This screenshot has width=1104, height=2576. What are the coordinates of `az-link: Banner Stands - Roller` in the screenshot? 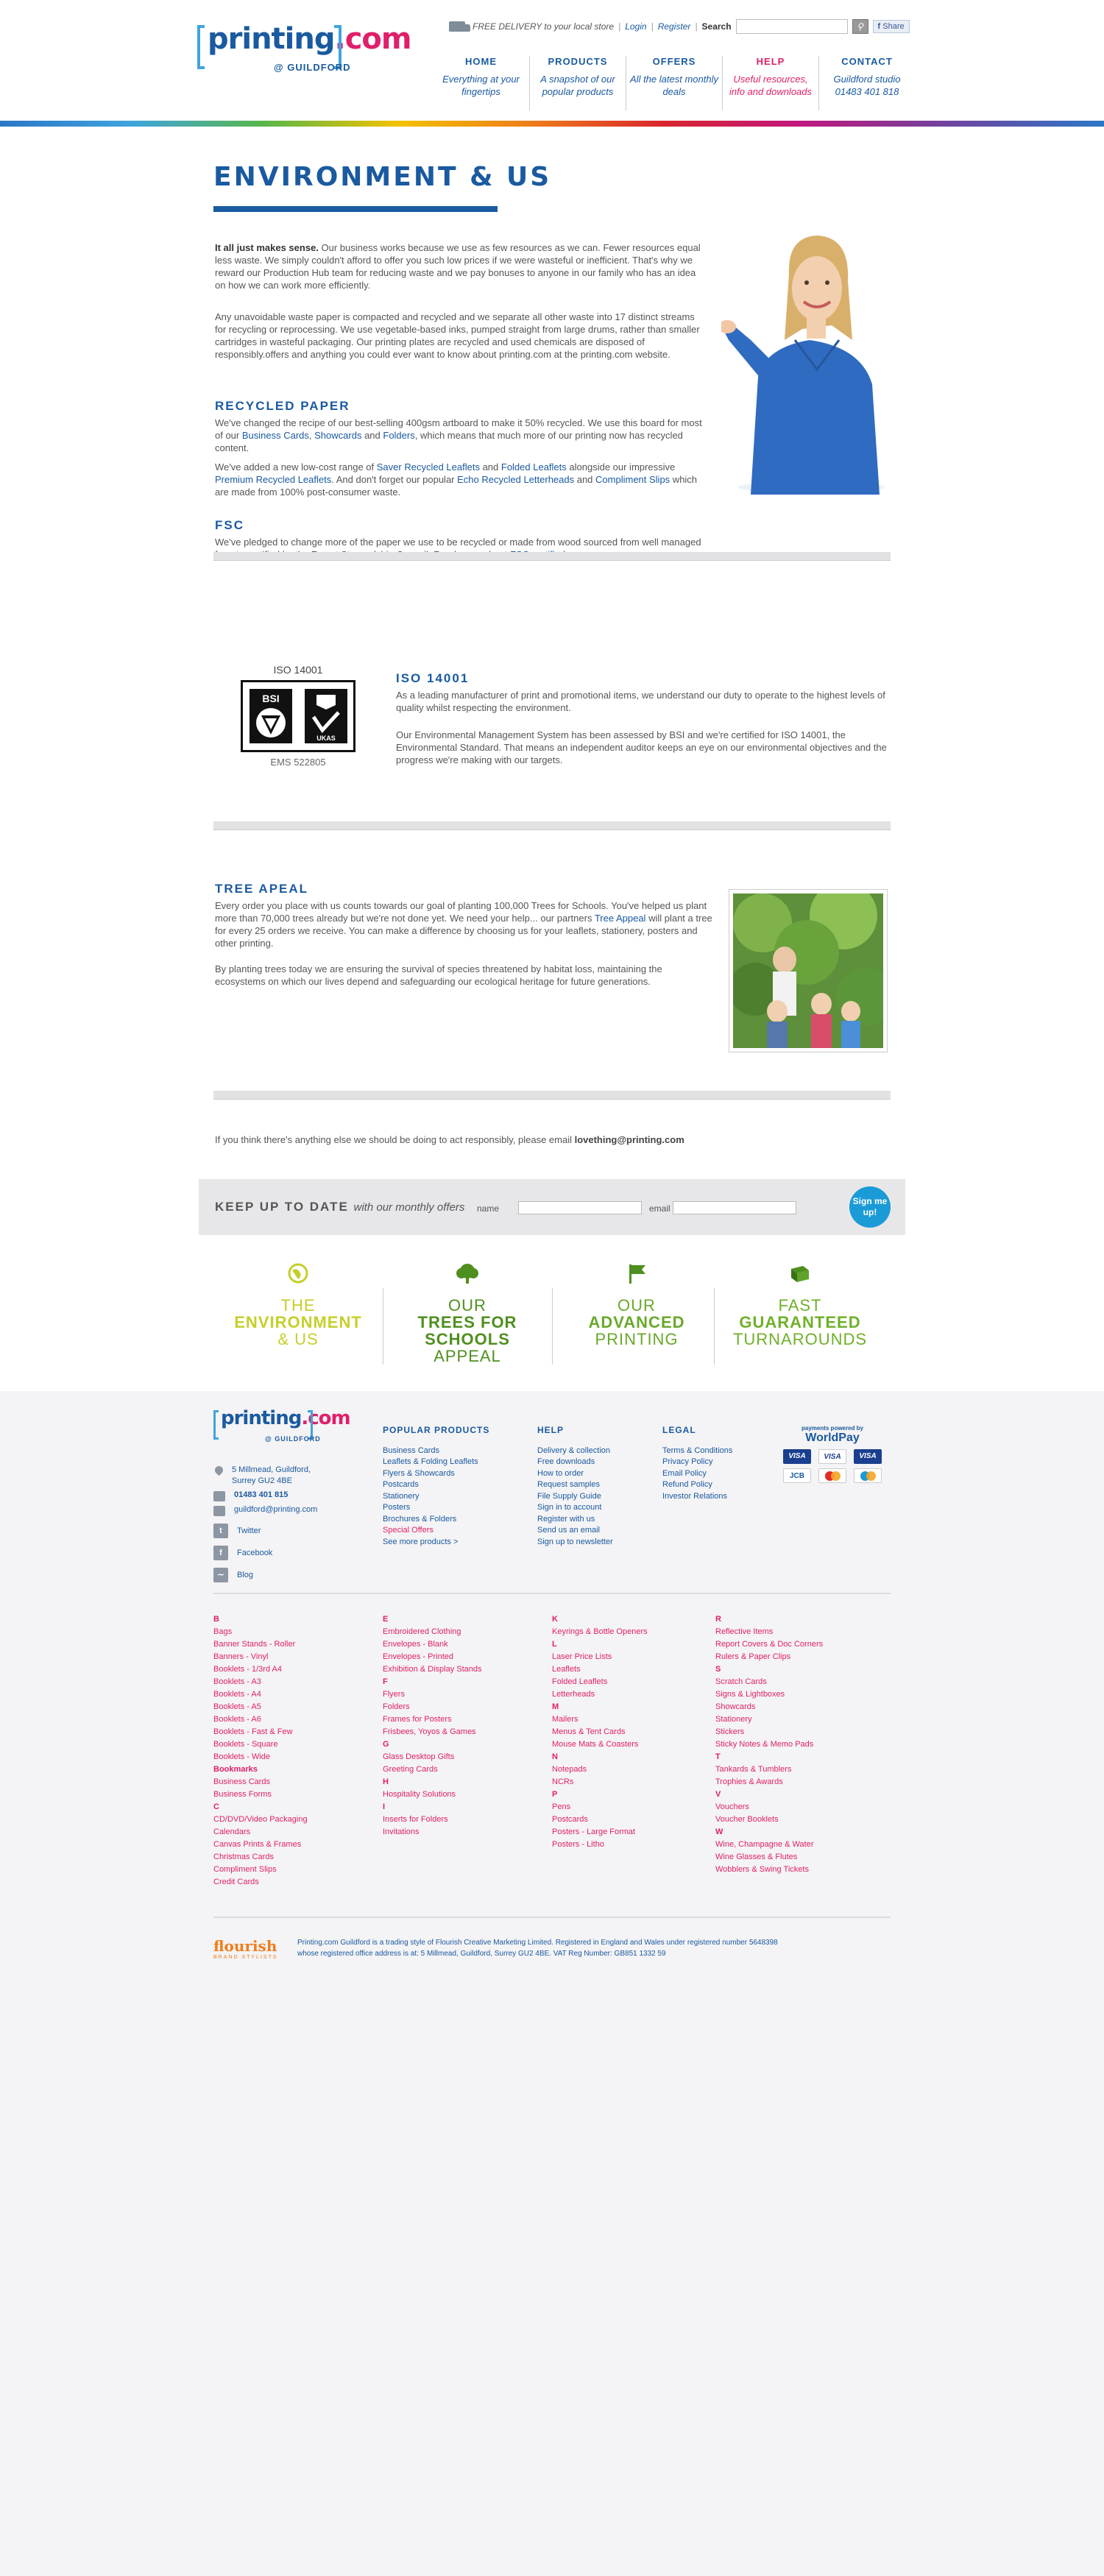 It's located at (260, 1644).